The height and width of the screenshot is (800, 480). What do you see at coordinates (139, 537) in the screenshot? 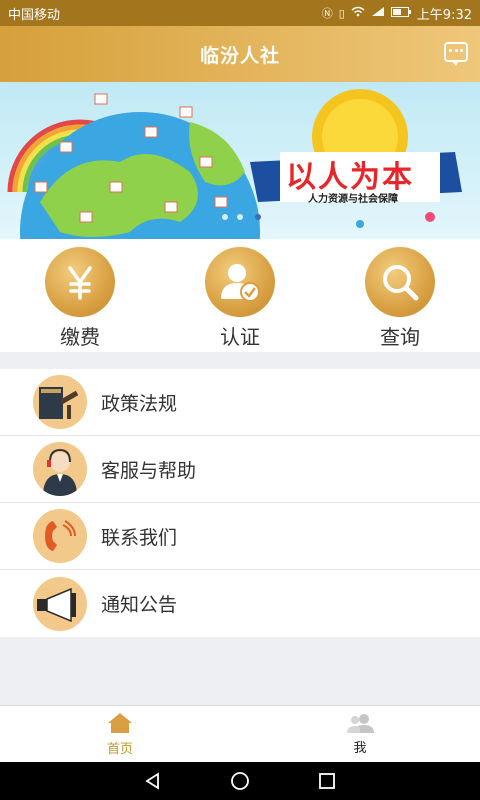
I see `menu-label-contact: 联系我们` at bounding box center [139, 537].